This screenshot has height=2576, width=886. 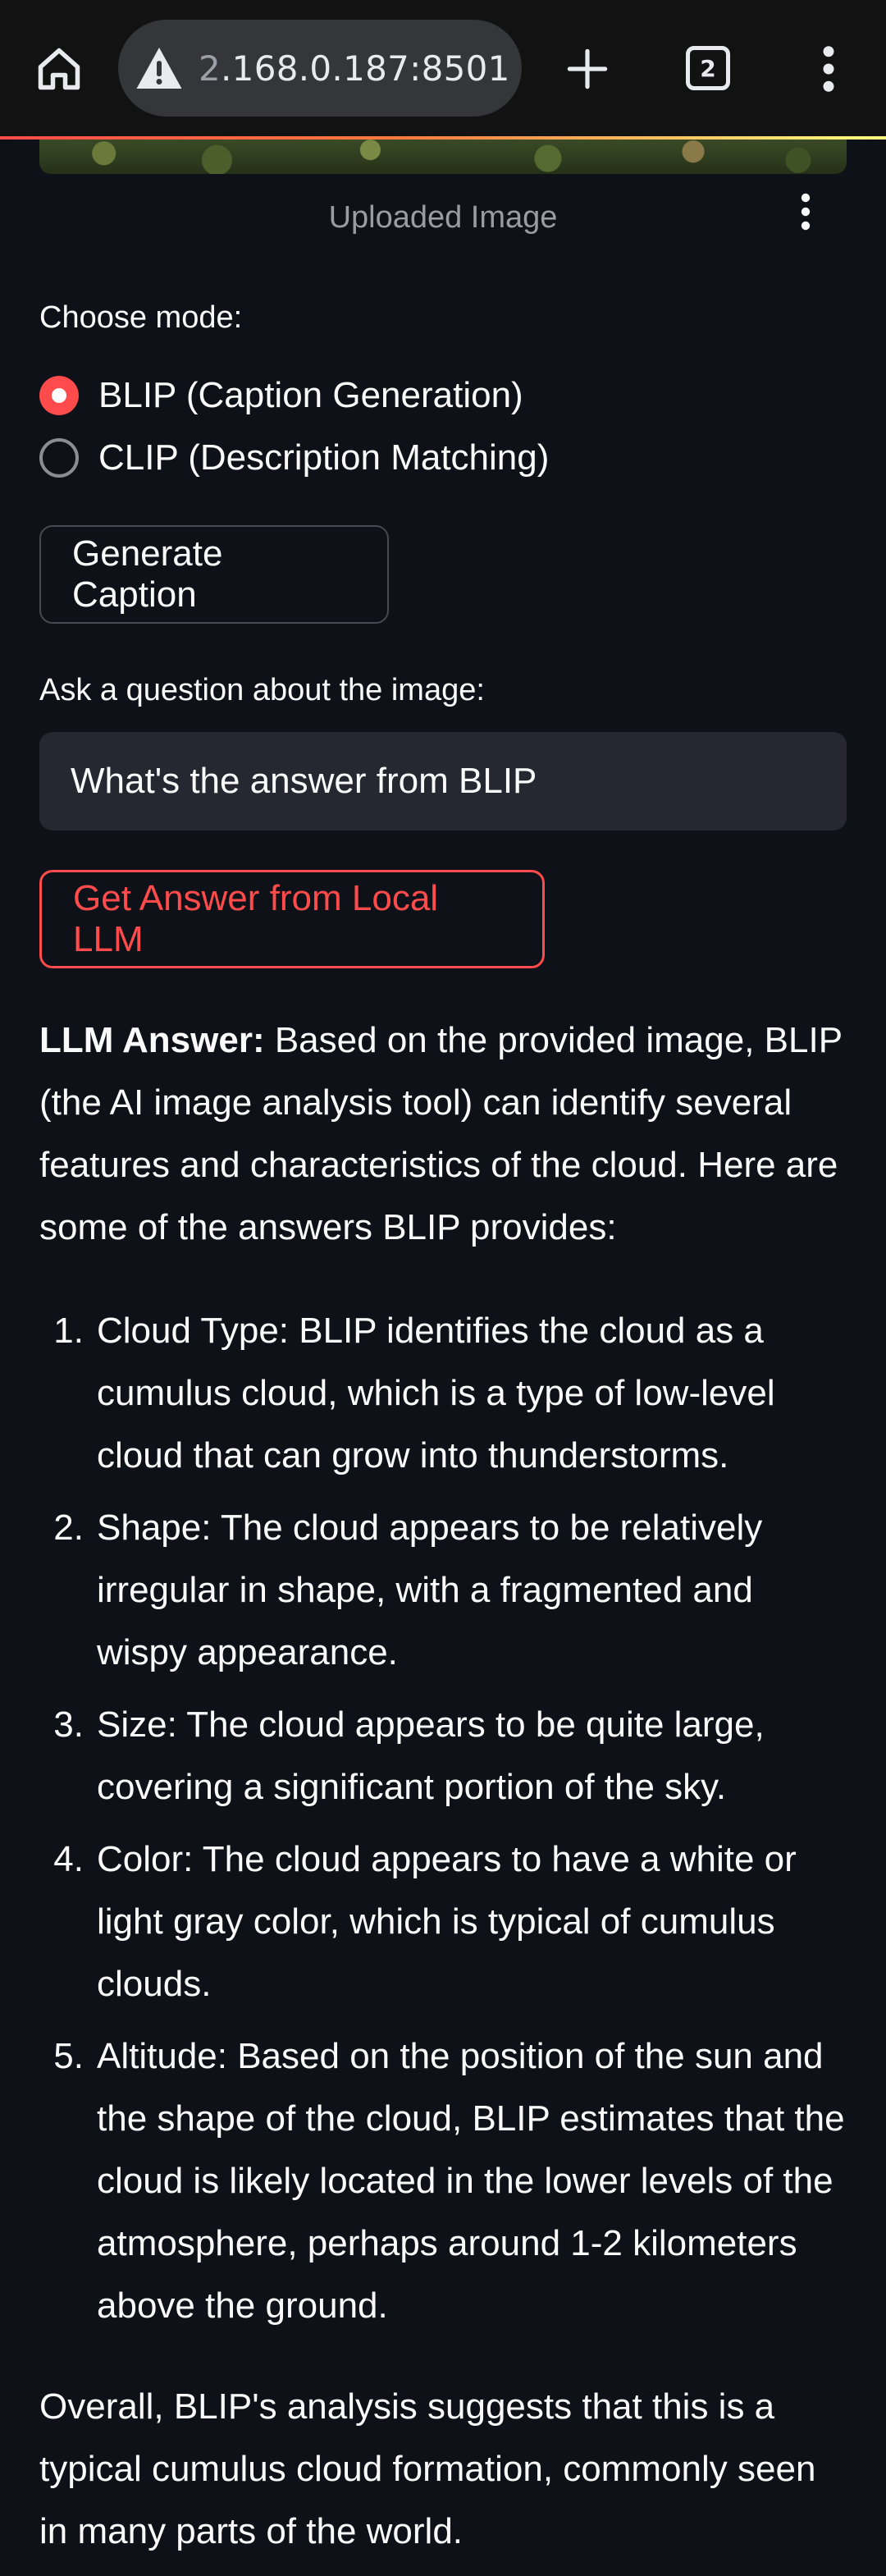 I want to click on list-number: 5., so click(x=69, y=2056).